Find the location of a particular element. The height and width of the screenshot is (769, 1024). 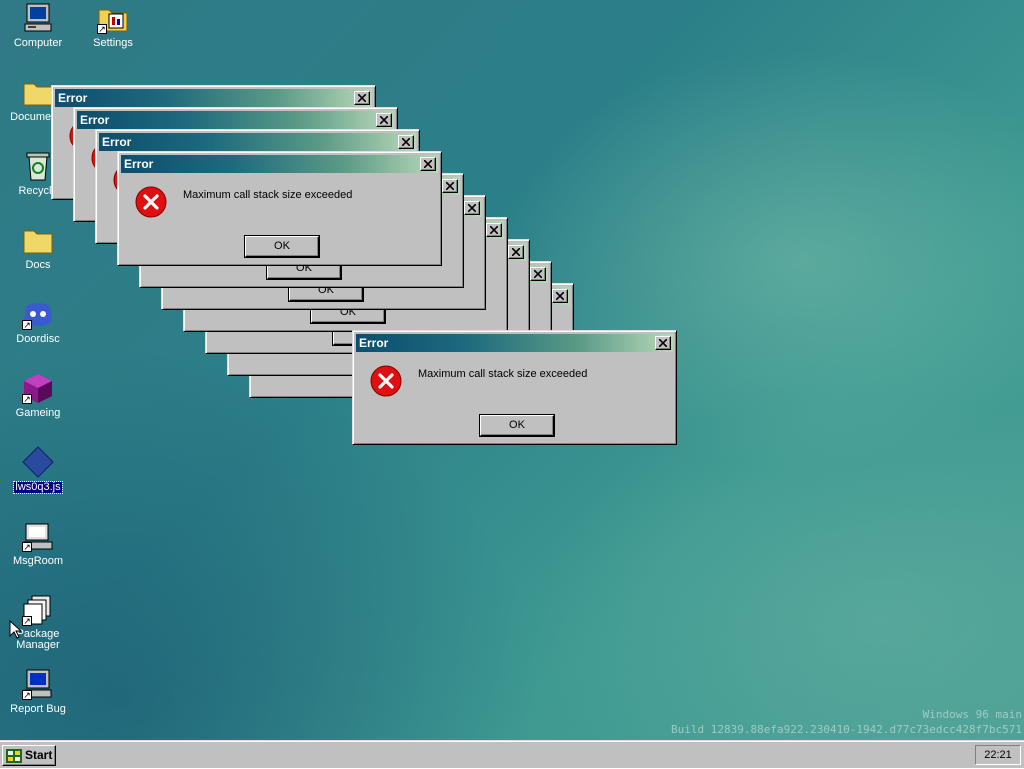

desktop-icon-label: Doordisc is located at coordinates (38, 339).